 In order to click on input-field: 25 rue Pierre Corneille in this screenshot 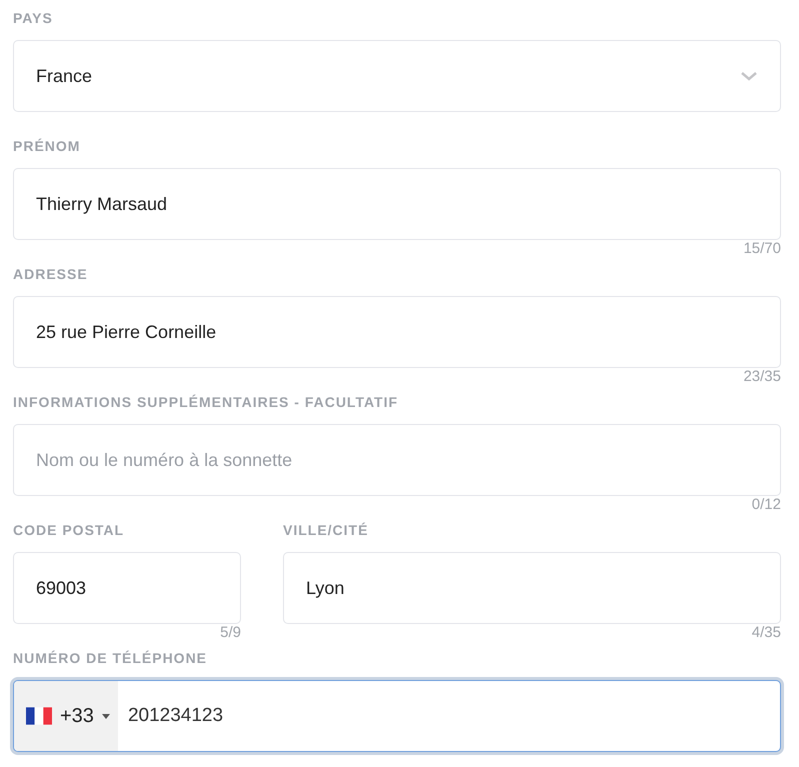, I will do `click(397, 332)`.